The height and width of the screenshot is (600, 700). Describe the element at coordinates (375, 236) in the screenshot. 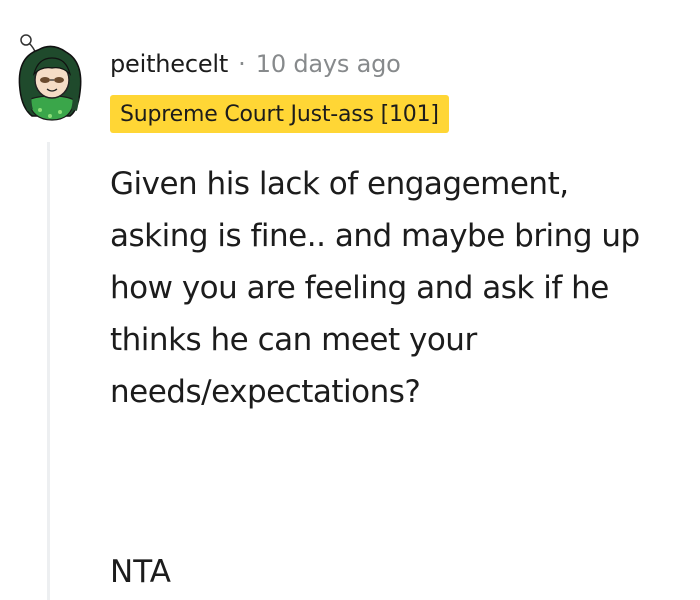

I see `comment-body-line: asking is fine.. and maybe bring up` at that location.